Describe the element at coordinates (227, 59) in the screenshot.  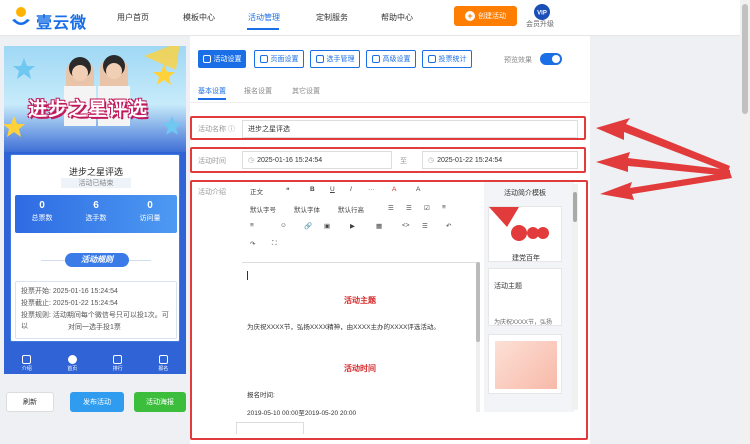
I see `tab-label: 活动设置` at that location.